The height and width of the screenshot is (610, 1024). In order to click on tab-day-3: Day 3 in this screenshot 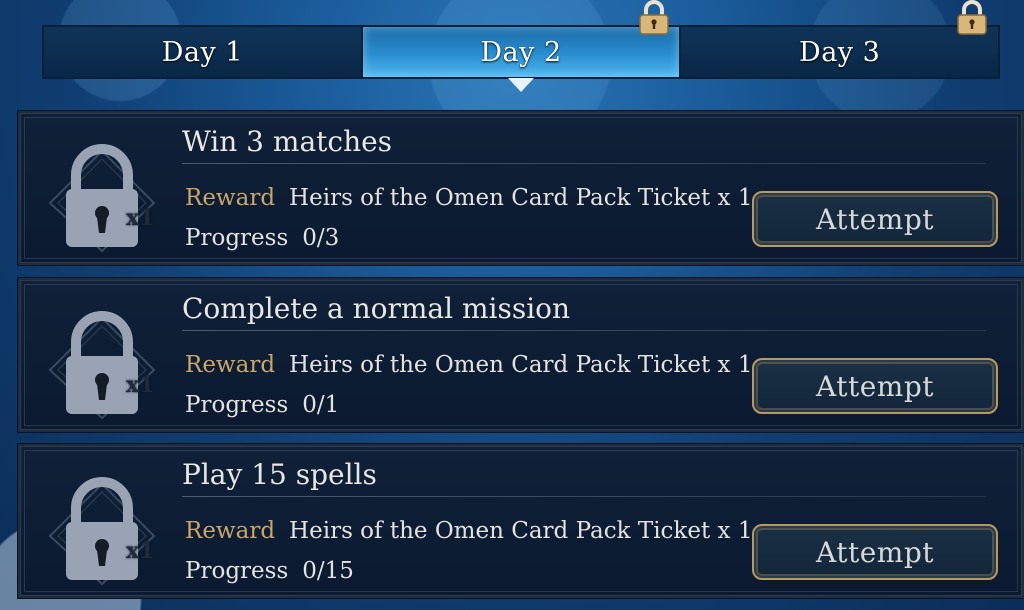, I will do `click(840, 52)`.